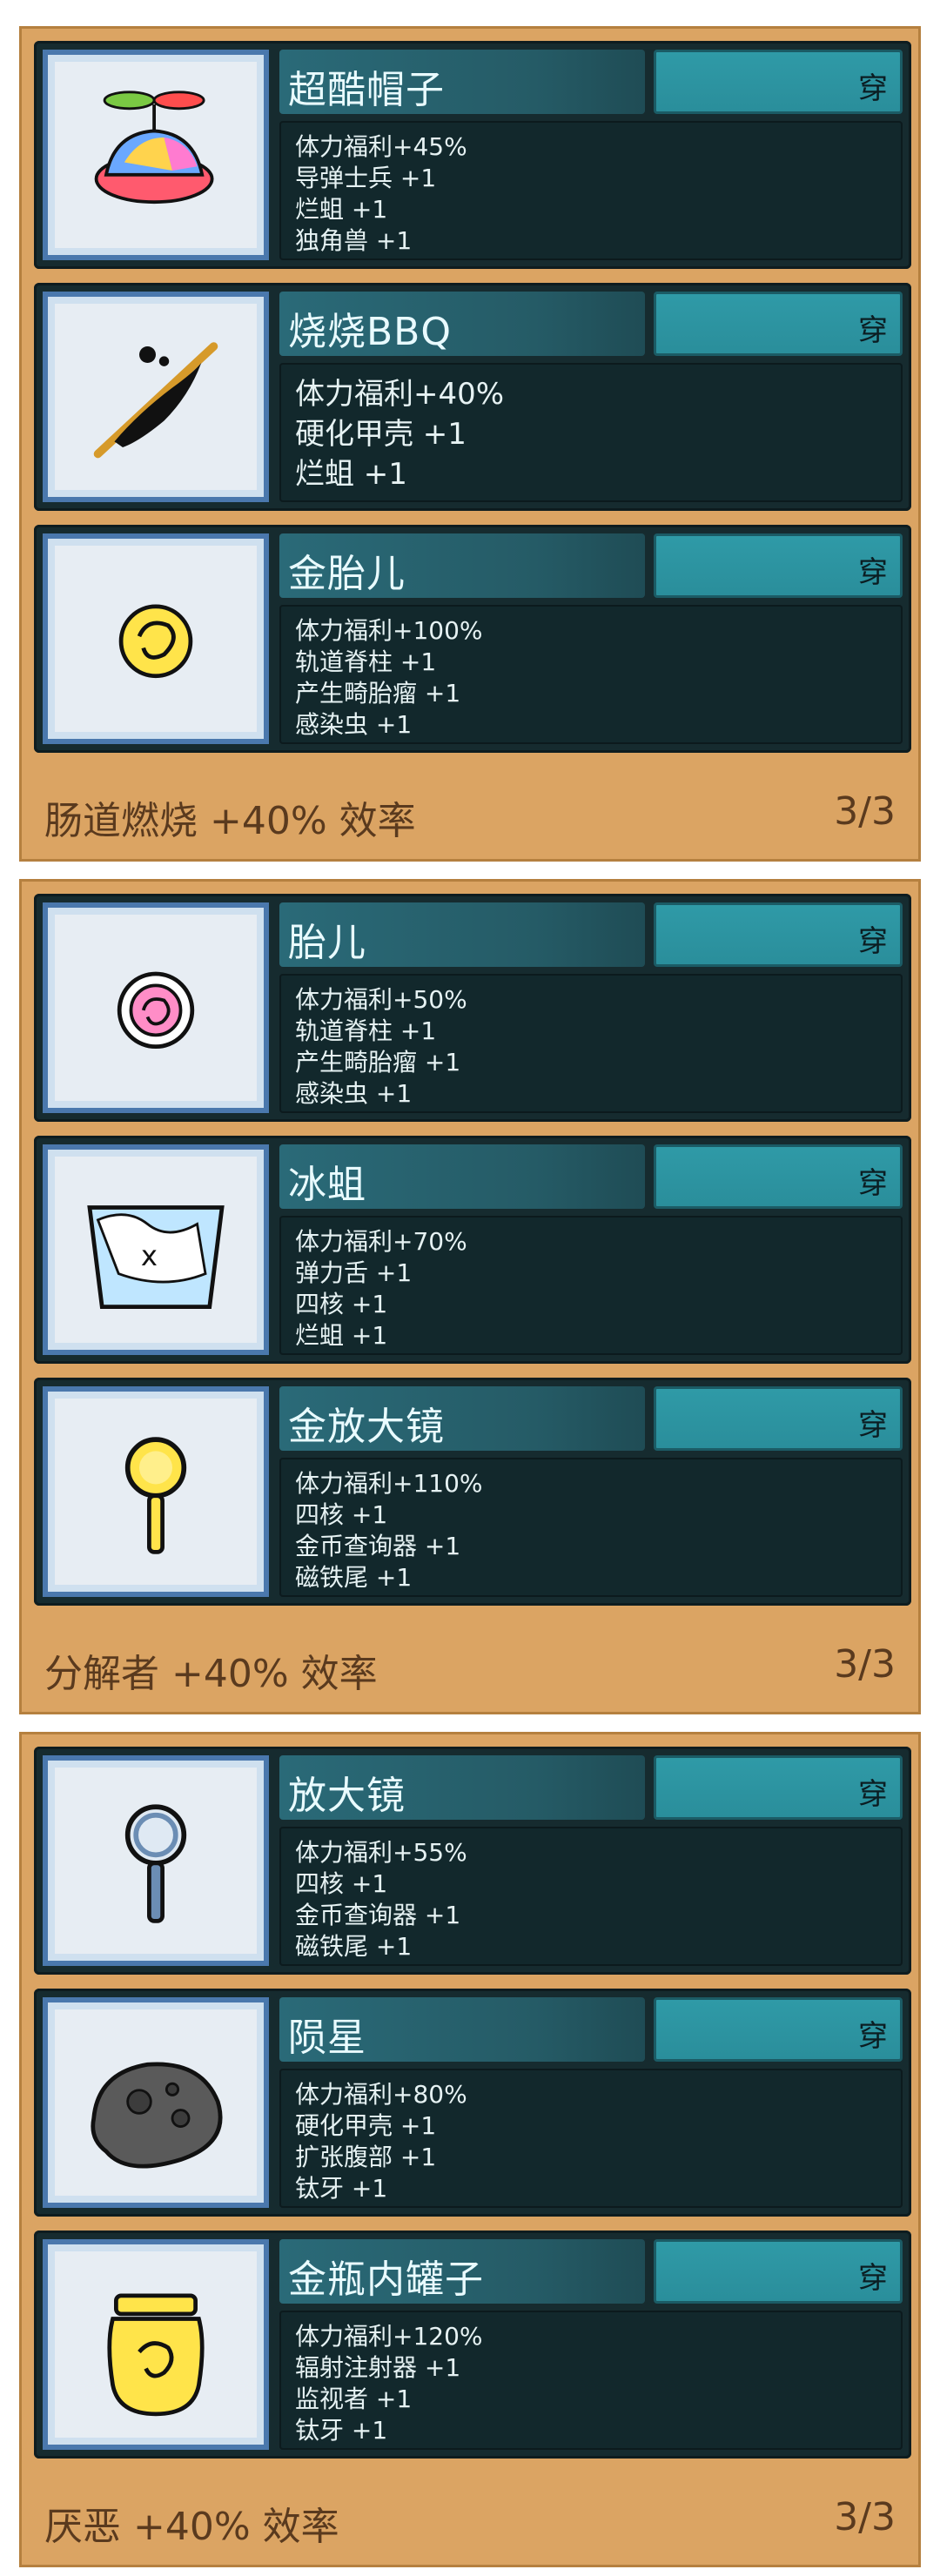 The image size is (940, 2576). Describe the element at coordinates (462, 1176) in the screenshot. I see `item-title-bar: 冰蛆` at that location.